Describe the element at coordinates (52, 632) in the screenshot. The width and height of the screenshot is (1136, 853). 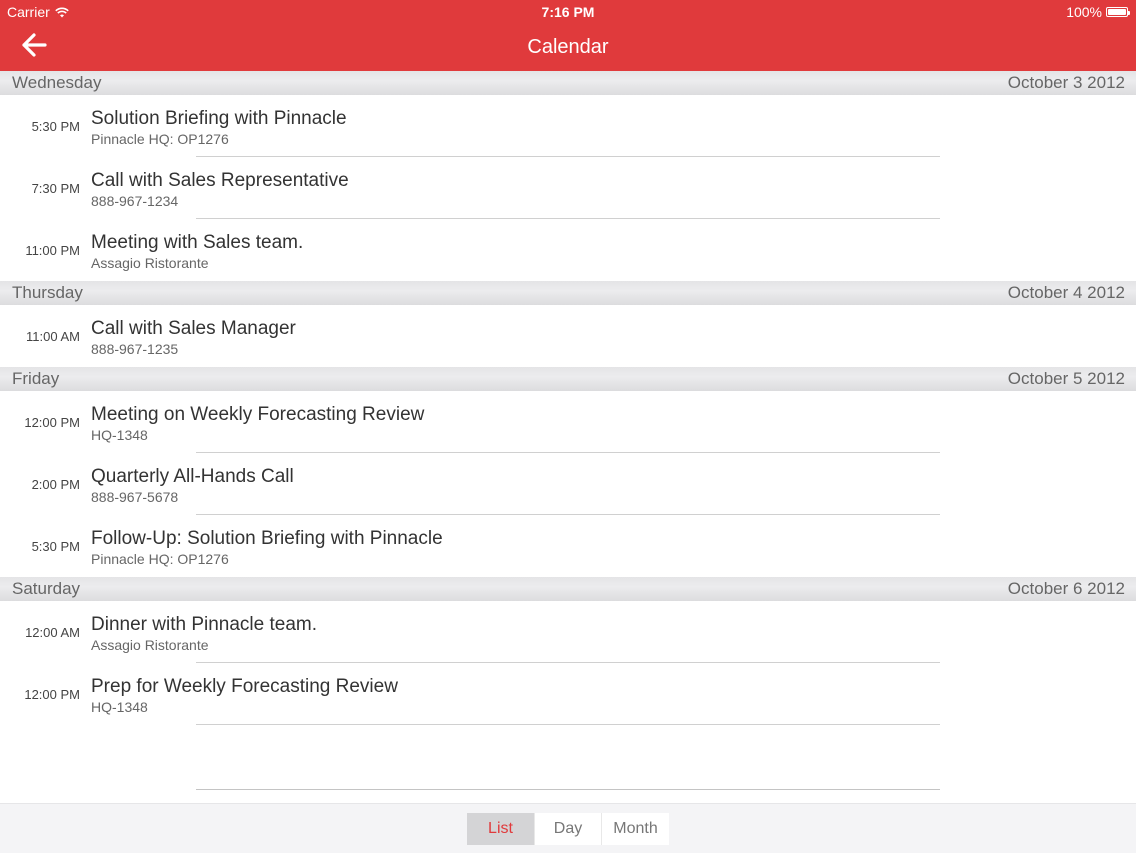
I see `event-time: 12:00 AM` at that location.